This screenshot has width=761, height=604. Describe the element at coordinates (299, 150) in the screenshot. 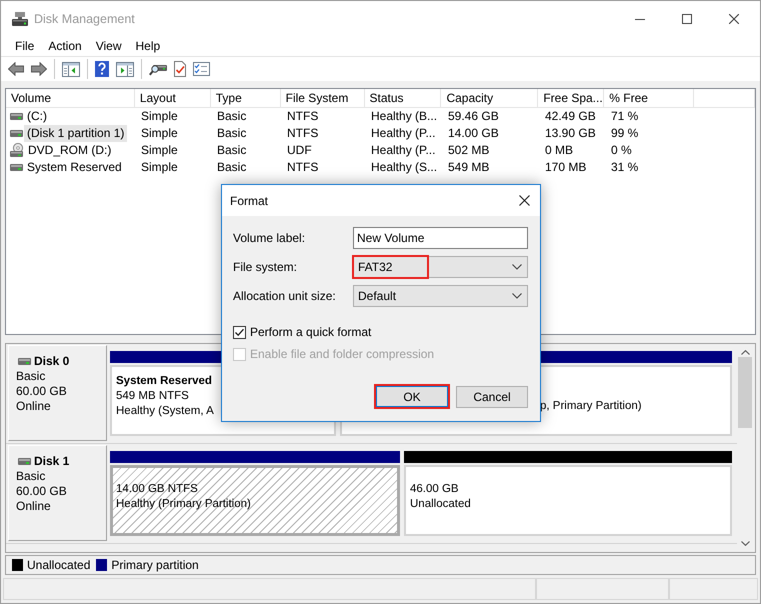

I see `table-cell-text: UDF` at that location.